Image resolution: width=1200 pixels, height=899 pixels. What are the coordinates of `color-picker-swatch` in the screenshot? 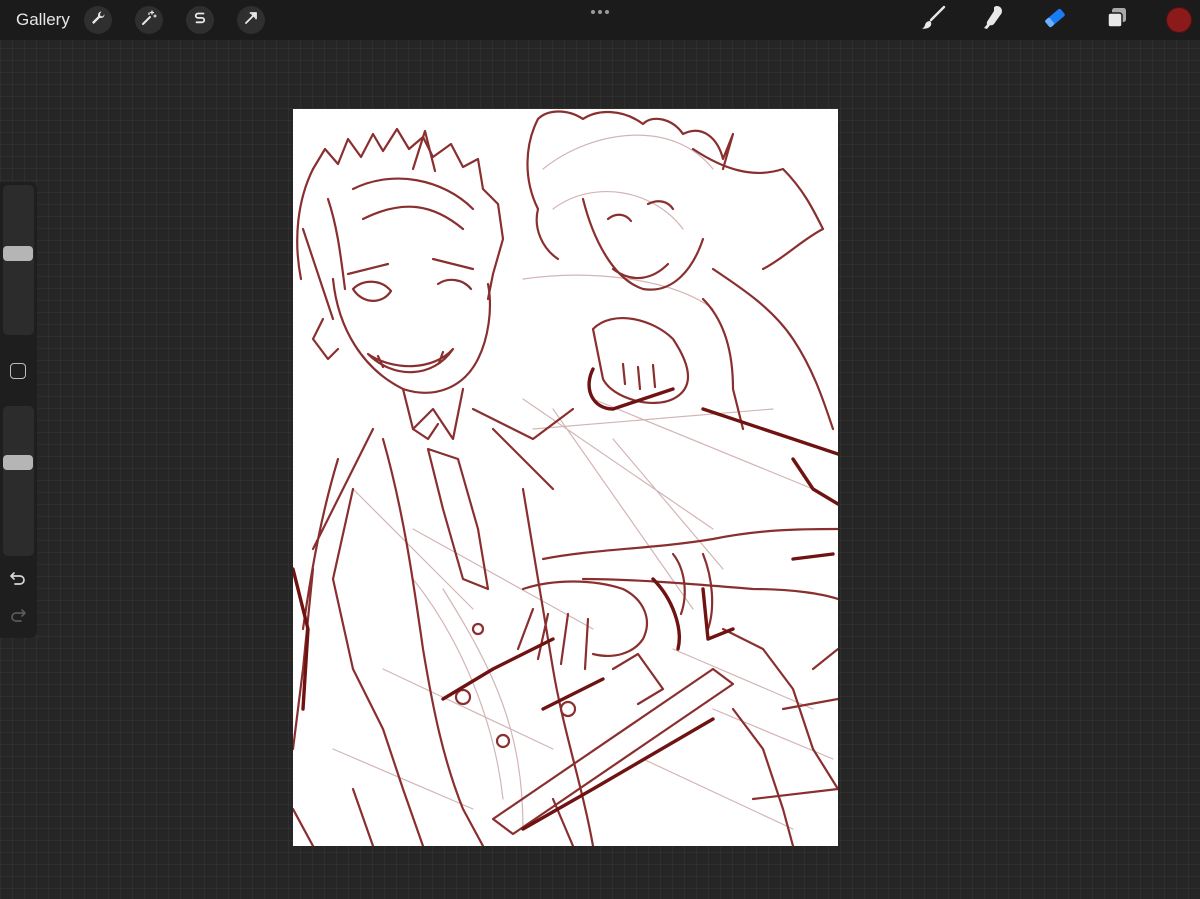 It's located at (1179, 20).